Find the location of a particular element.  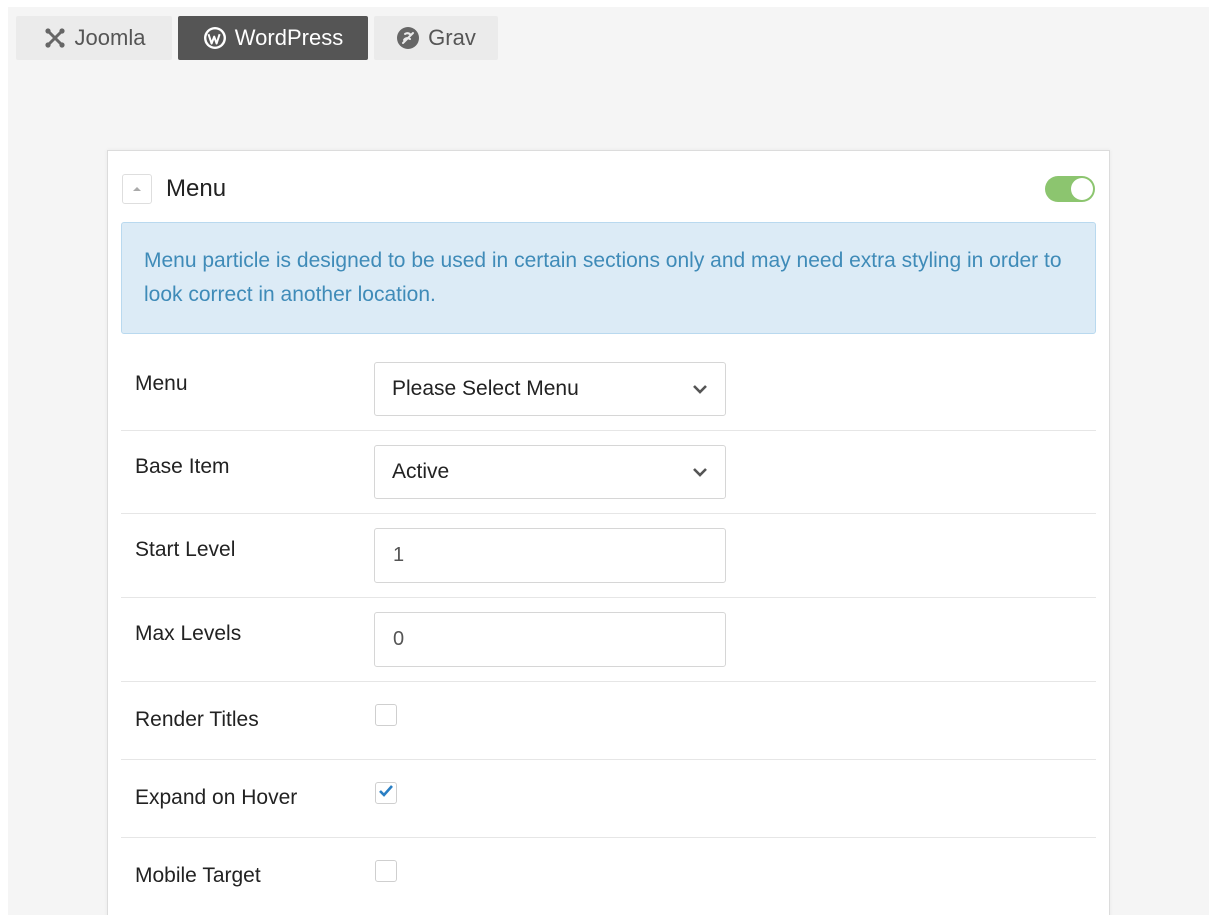

expand-on-hover-label: Expand on Hover is located at coordinates (216, 797).